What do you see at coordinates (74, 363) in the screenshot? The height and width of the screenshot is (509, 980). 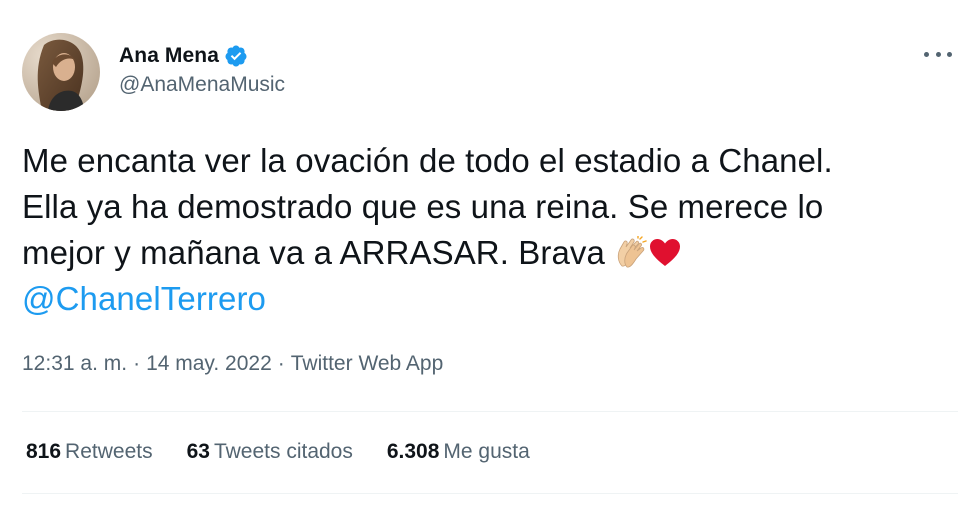 I see `tweet-time: 12:31 a. m.` at bounding box center [74, 363].